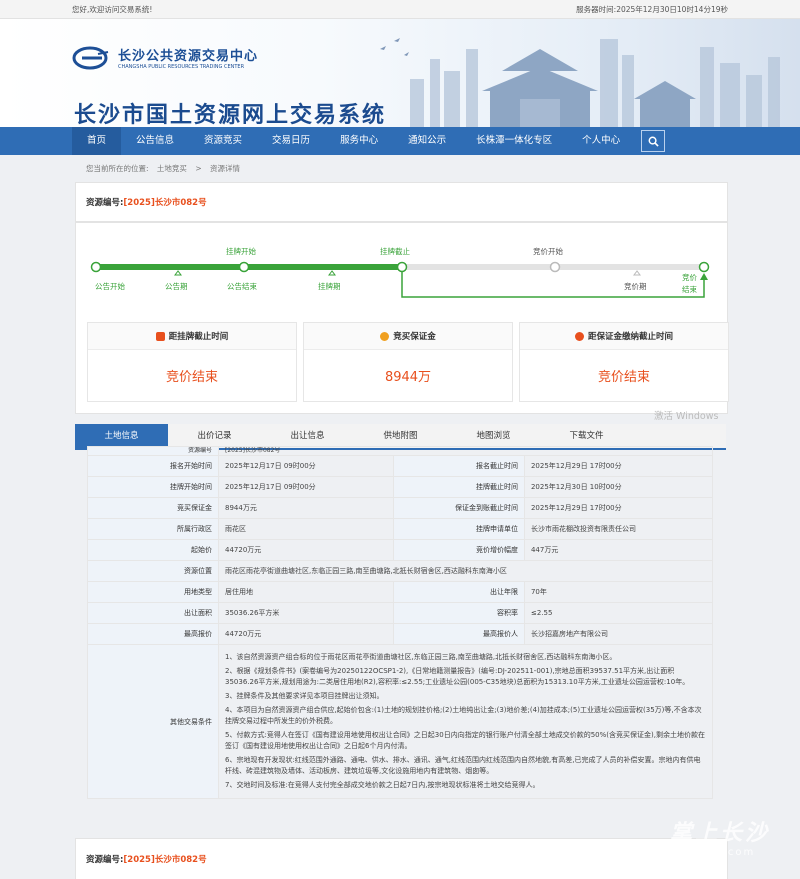  Describe the element at coordinates (110, 286) in the screenshot. I see `progress-label-announce-start: 公告开始` at that location.